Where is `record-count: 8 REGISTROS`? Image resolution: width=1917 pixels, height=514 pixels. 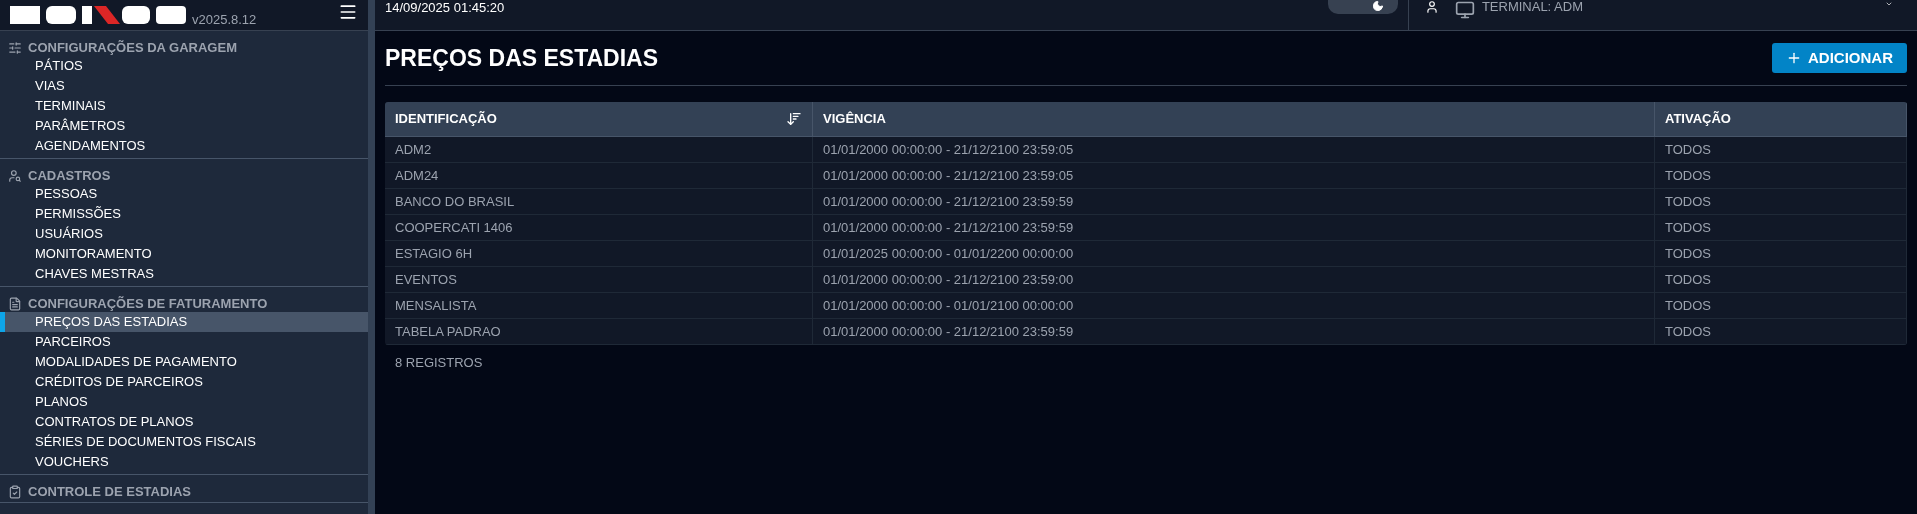
record-count: 8 REGISTROS is located at coordinates (439, 363).